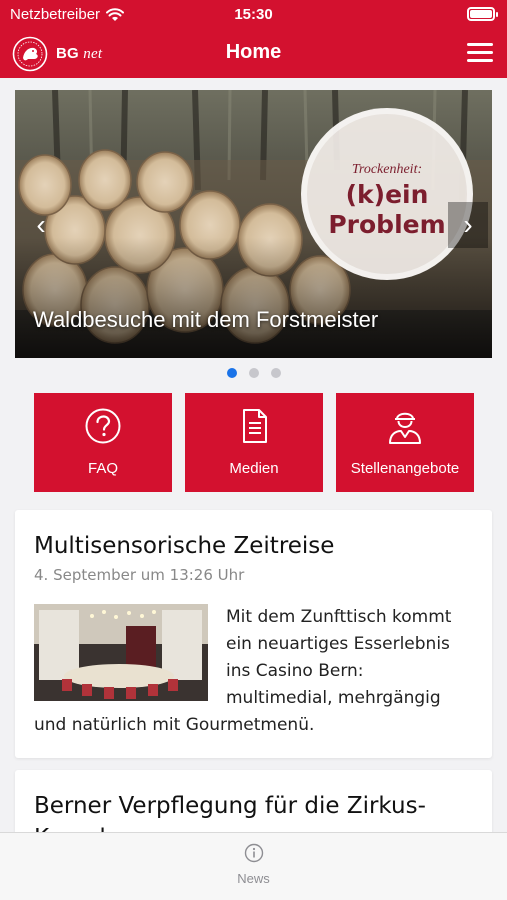 The image size is (507, 900). I want to click on status-bar: Netzbetreiber 15:30, so click(253, 15).